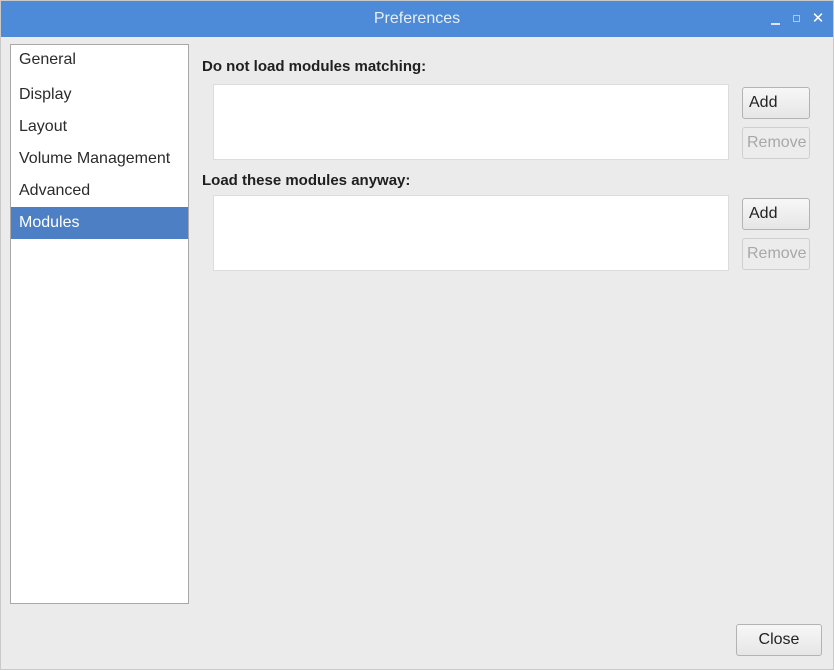 The width and height of the screenshot is (834, 670). Describe the element at coordinates (99, 62) in the screenshot. I see `sidebar-item-general: General` at that location.